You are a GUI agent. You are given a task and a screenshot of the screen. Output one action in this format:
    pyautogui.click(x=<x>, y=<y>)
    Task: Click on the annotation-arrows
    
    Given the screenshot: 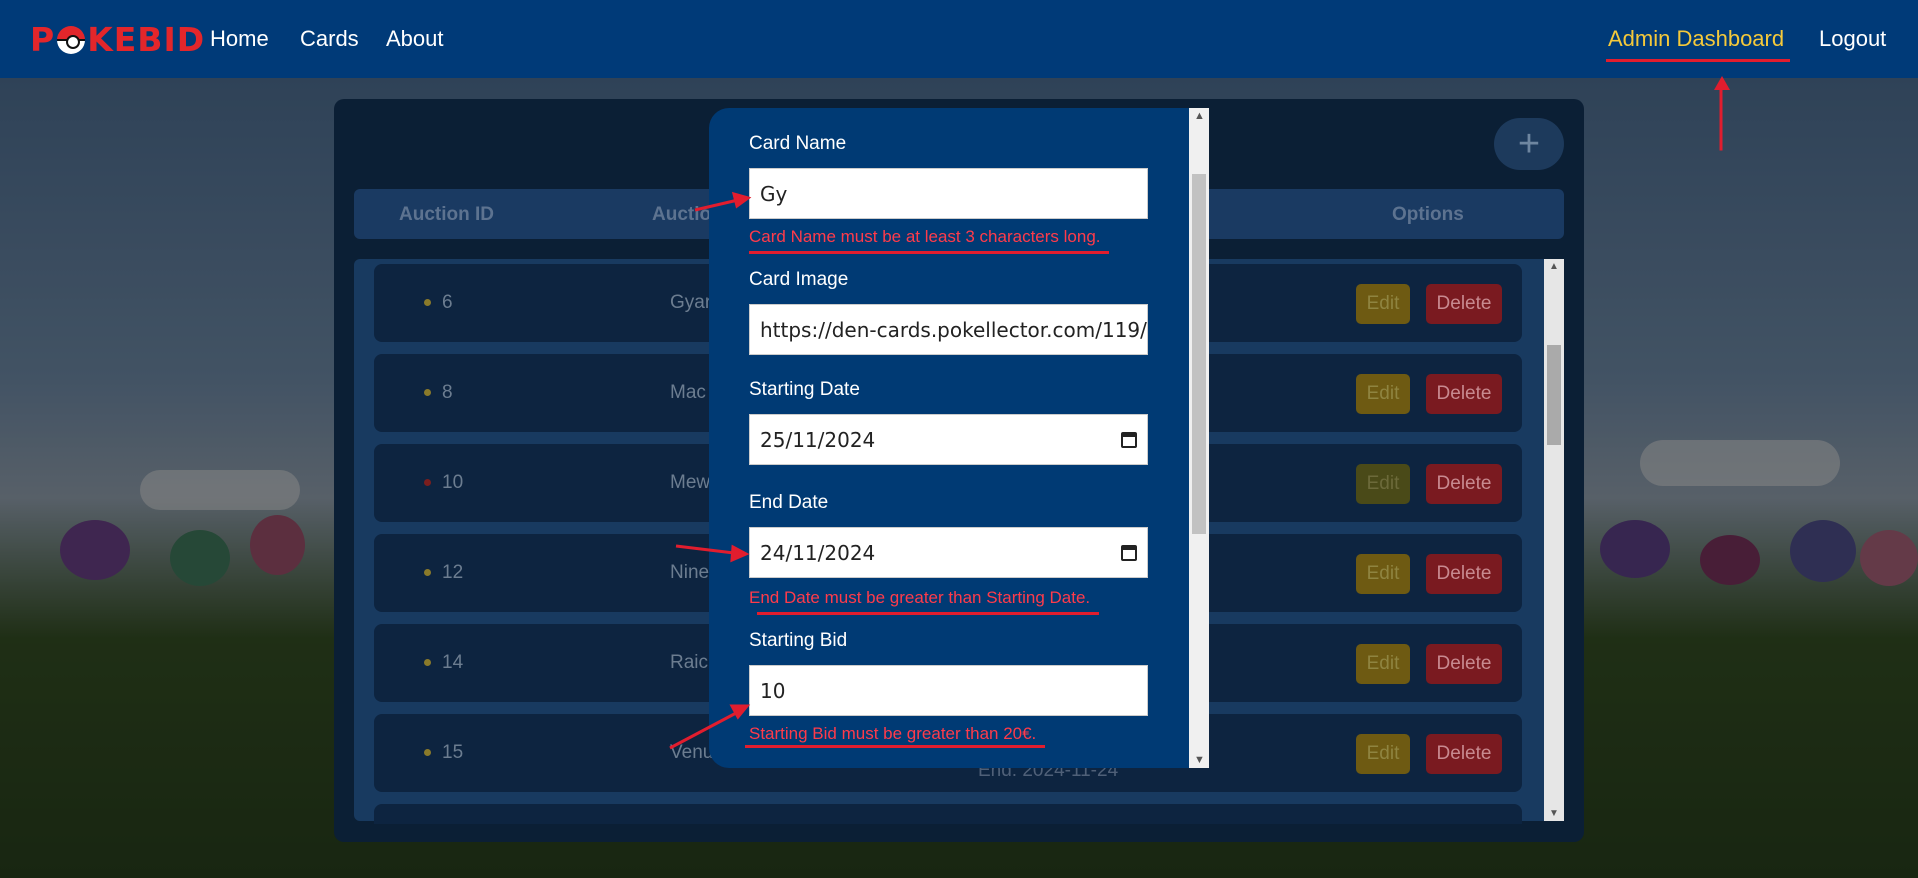 What is the action you would take?
    pyautogui.click(x=710, y=470)
    